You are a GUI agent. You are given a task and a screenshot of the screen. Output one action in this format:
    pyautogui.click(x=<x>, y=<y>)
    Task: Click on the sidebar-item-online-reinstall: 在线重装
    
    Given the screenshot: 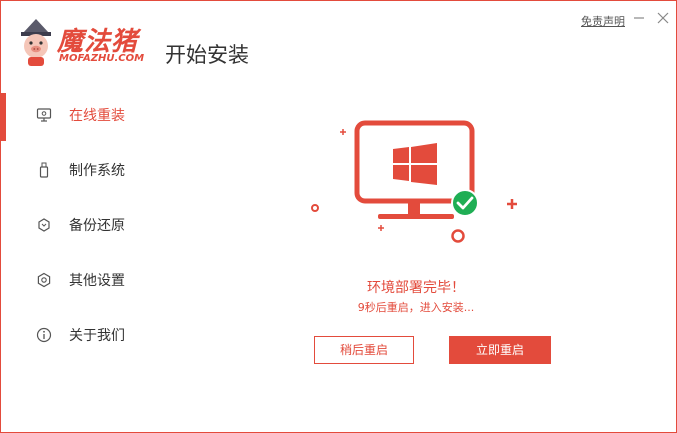 What is the action you would take?
    pyautogui.click(x=81, y=116)
    